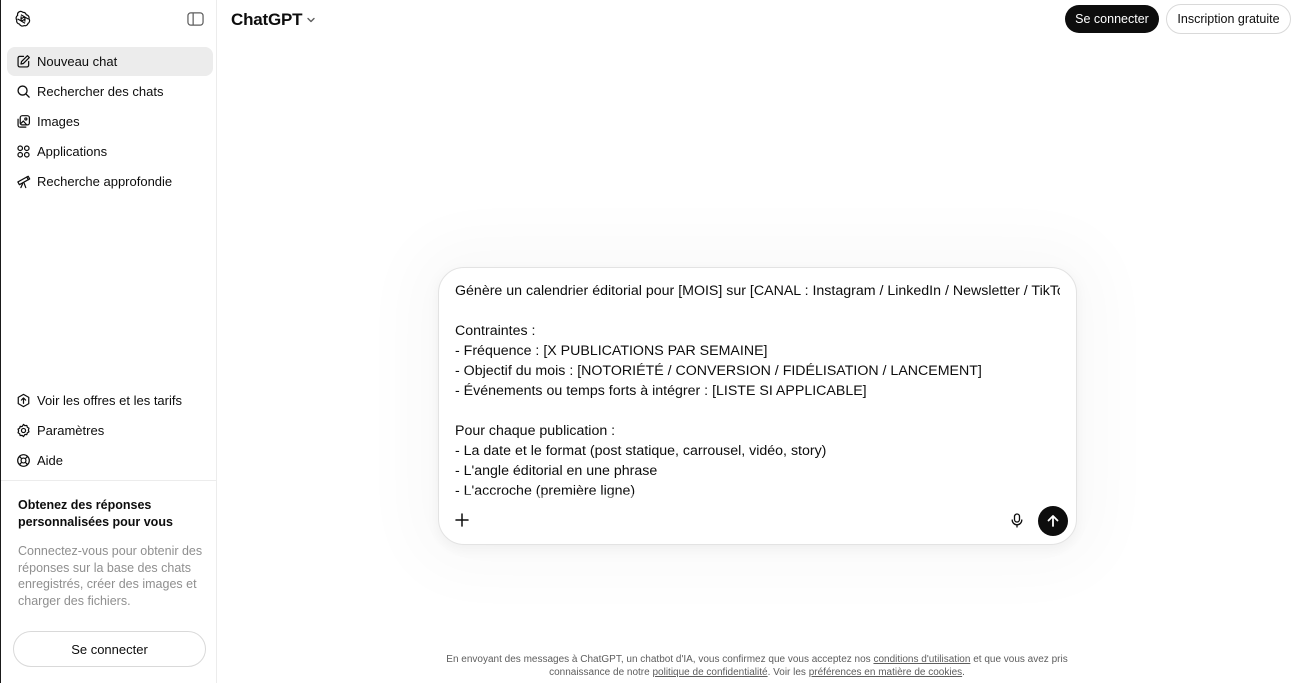 This screenshot has width=1296, height=683. I want to click on sidebar-item-label: Voir les offres et les tarifs, so click(109, 400).